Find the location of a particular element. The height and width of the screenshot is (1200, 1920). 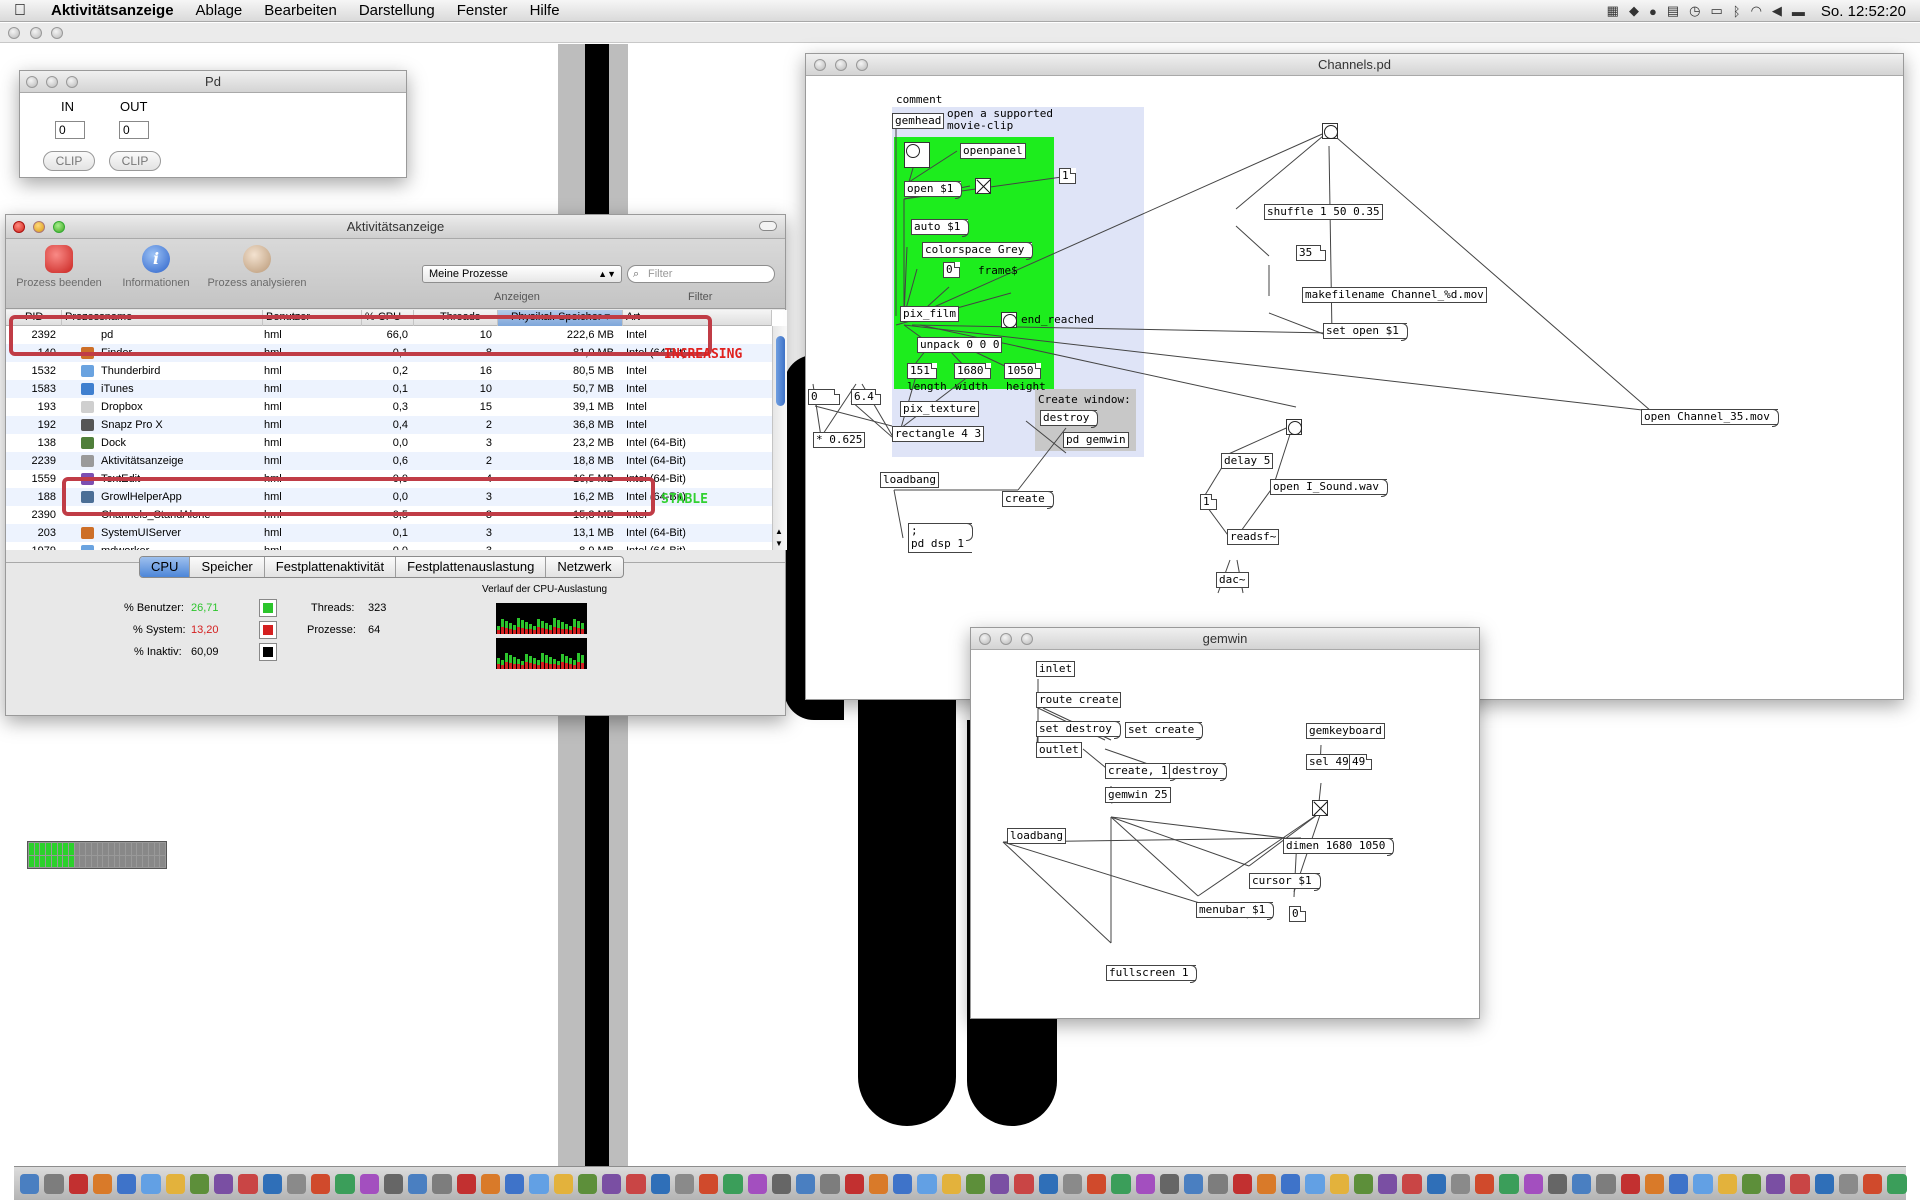

tab-netzwerk: Netzwerk is located at coordinates (584, 567).